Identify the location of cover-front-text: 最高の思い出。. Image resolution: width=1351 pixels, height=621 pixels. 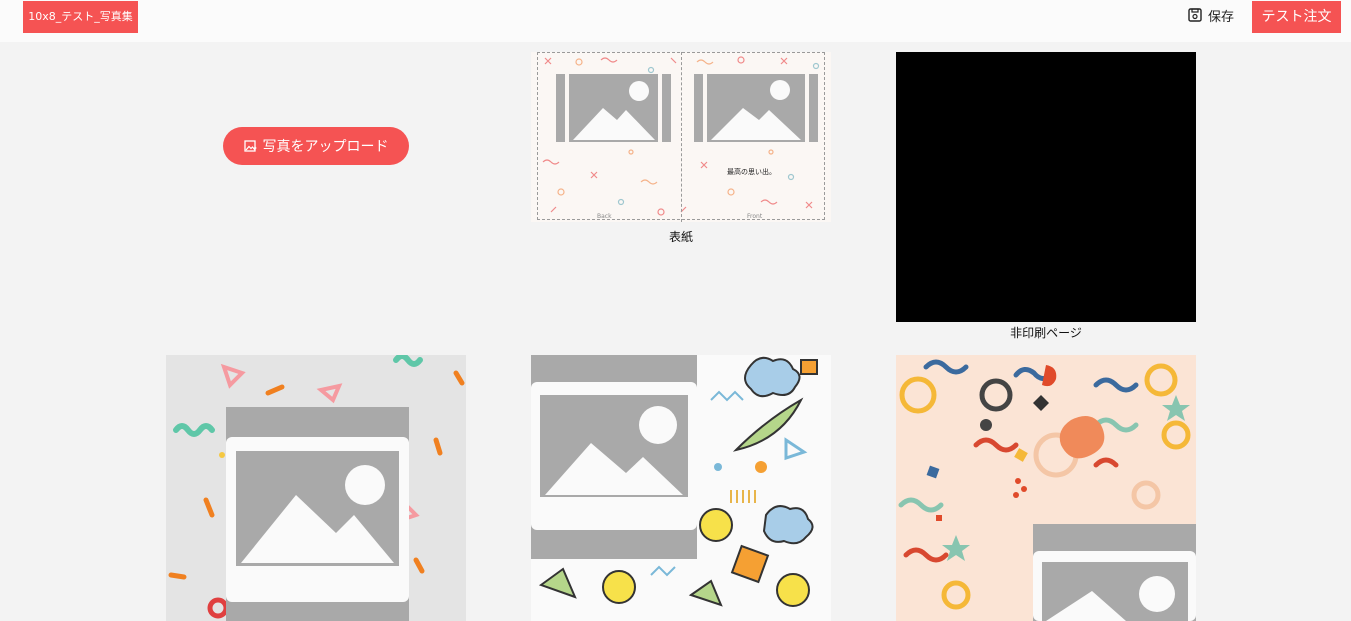
(751, 172).